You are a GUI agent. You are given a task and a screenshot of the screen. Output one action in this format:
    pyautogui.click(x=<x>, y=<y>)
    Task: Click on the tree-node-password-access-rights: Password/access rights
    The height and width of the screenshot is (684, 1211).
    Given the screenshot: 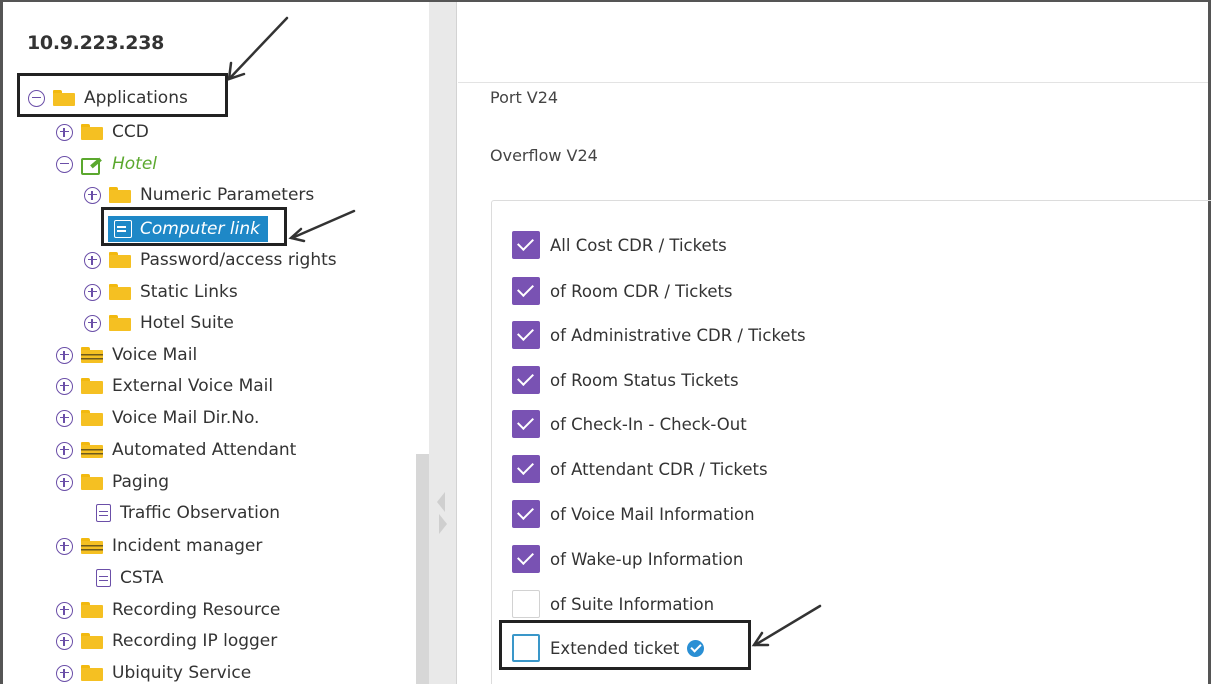 What is the action you would take?
    pyautogui.click(x=210, y=260)
    